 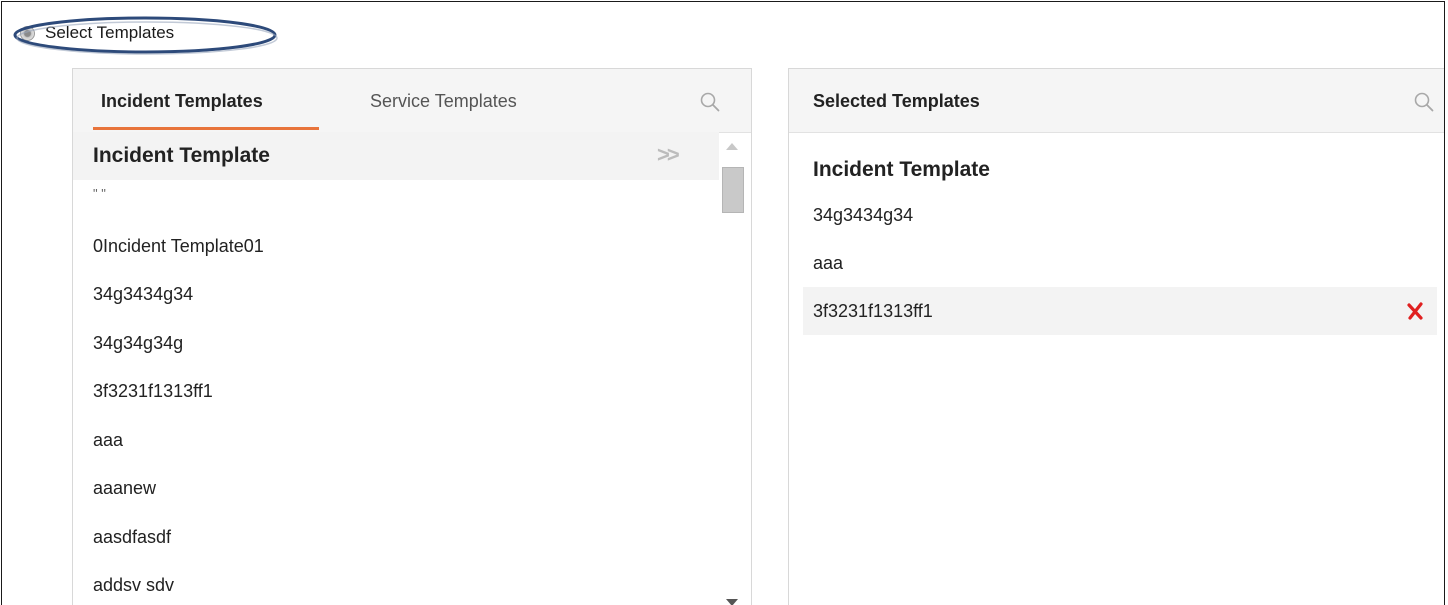 What do you see at coordinates (732, 602) in the screenshot?
I see `scroll-down-arrow-icon` at bounding box center [732, 602].